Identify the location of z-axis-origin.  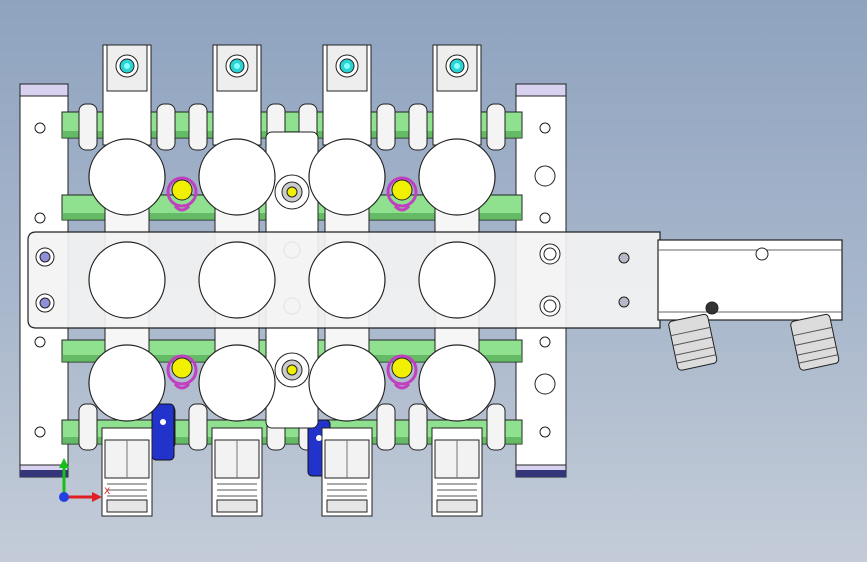
(64, 497).